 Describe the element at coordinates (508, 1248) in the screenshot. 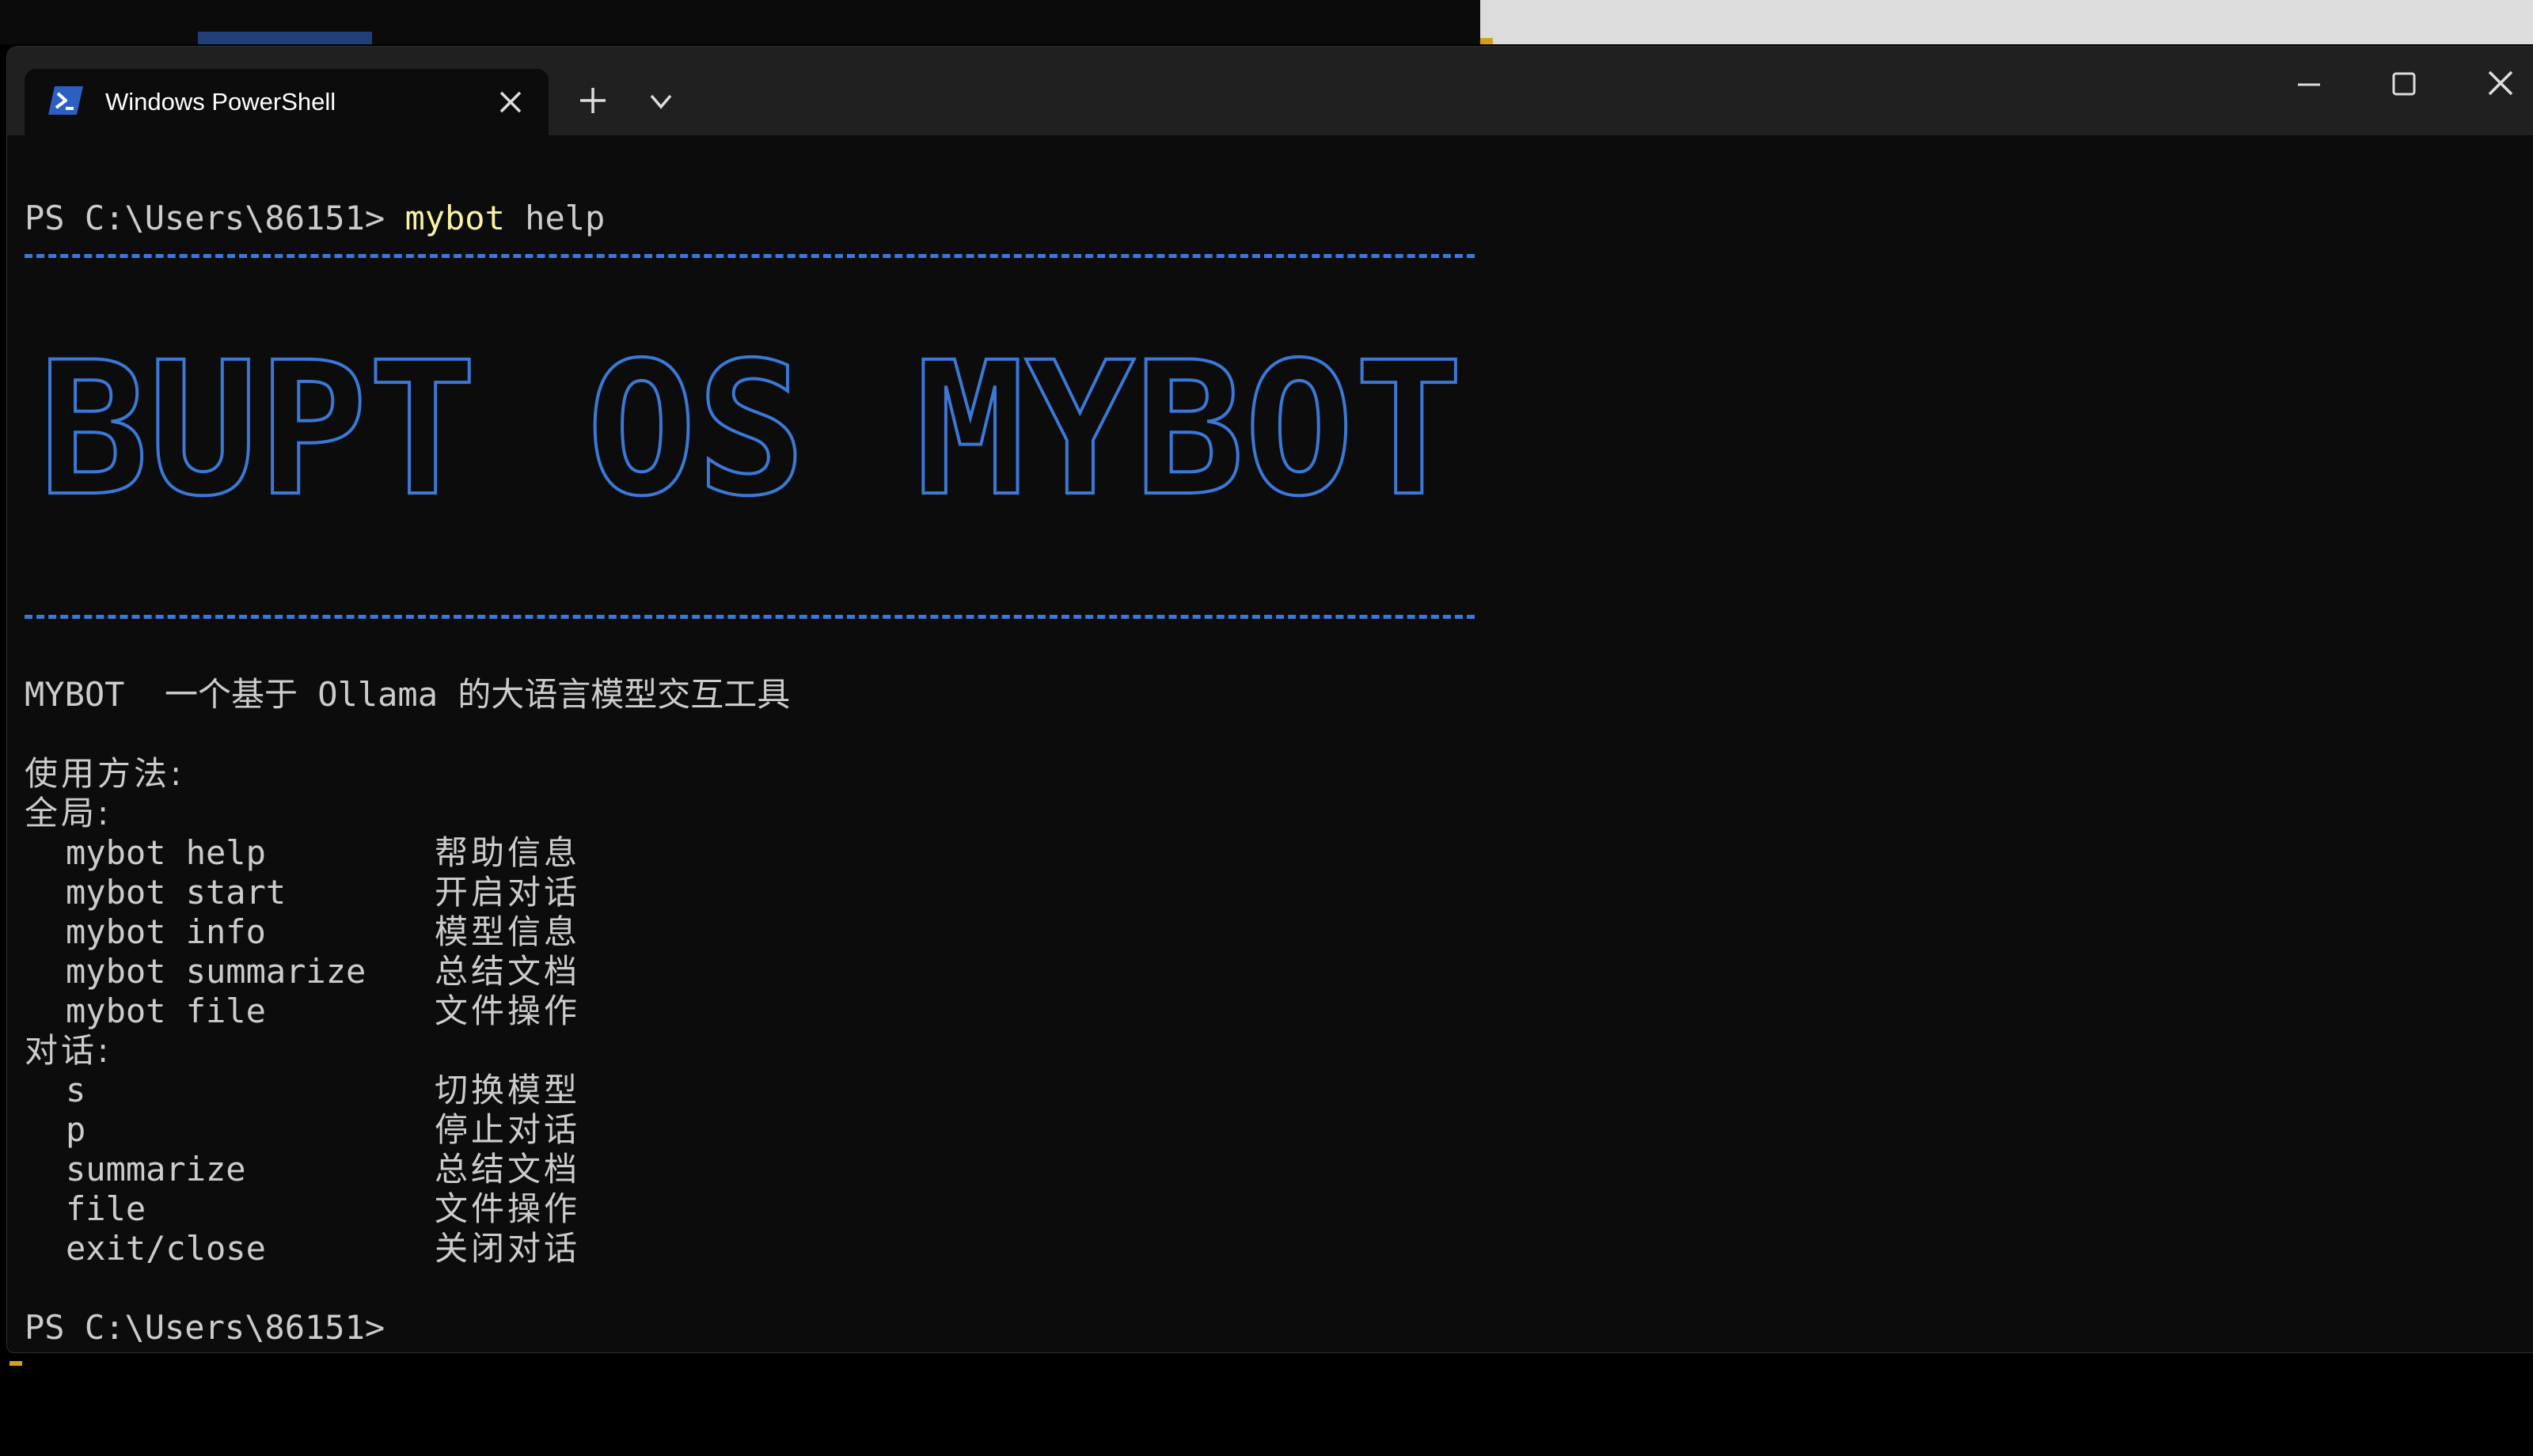

I see `dialog-command-desc: 关闭对话` at that location.